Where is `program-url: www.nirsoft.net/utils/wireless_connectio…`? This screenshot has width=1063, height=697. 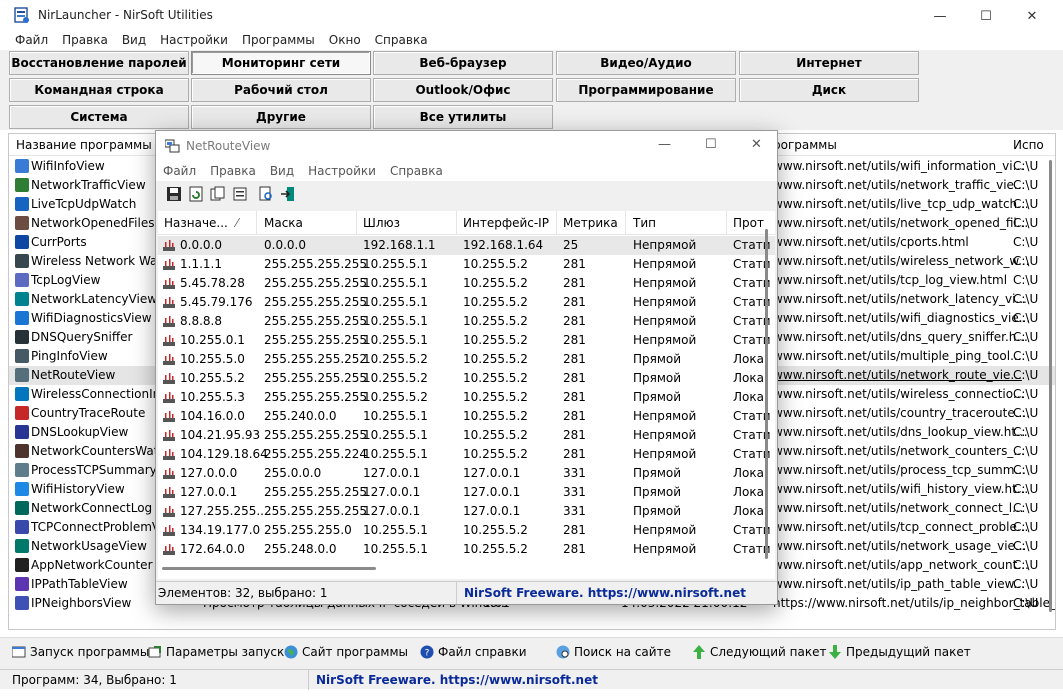 program-url: www.nirsoft.net/utils/wireless_connectio… is located at coordinates (899, 394).